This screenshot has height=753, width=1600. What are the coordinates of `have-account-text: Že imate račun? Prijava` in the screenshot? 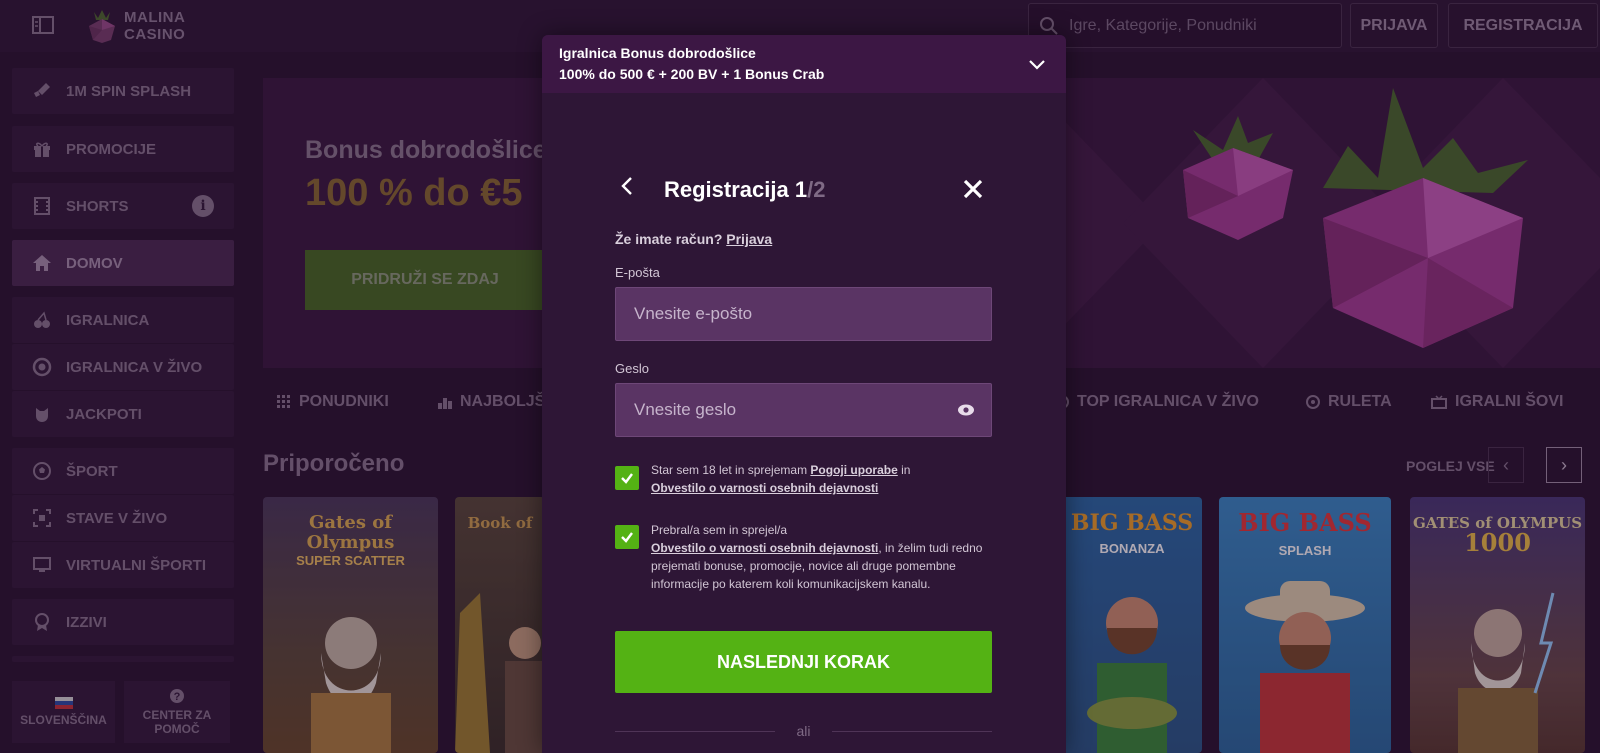 It's located at (693, 239).